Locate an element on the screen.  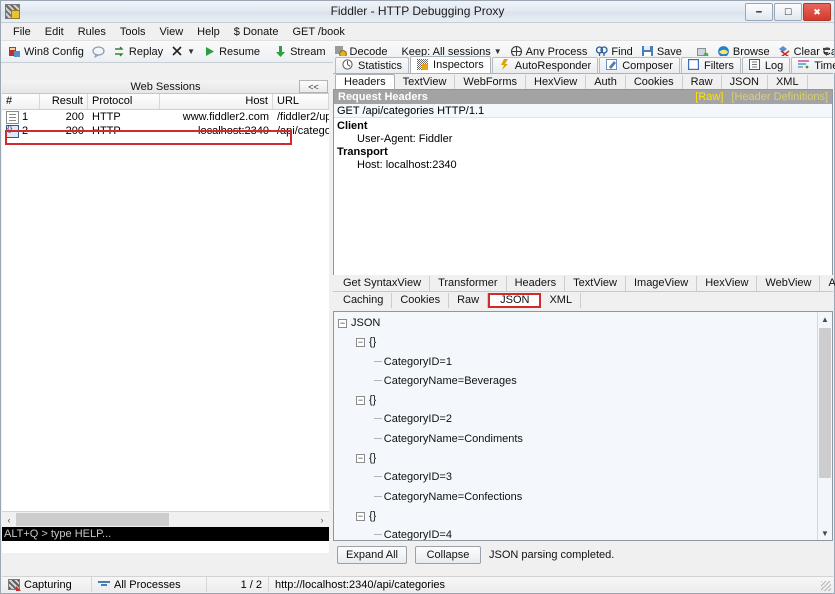
session-protocol: HTTP is located at coordinates (106, 117).